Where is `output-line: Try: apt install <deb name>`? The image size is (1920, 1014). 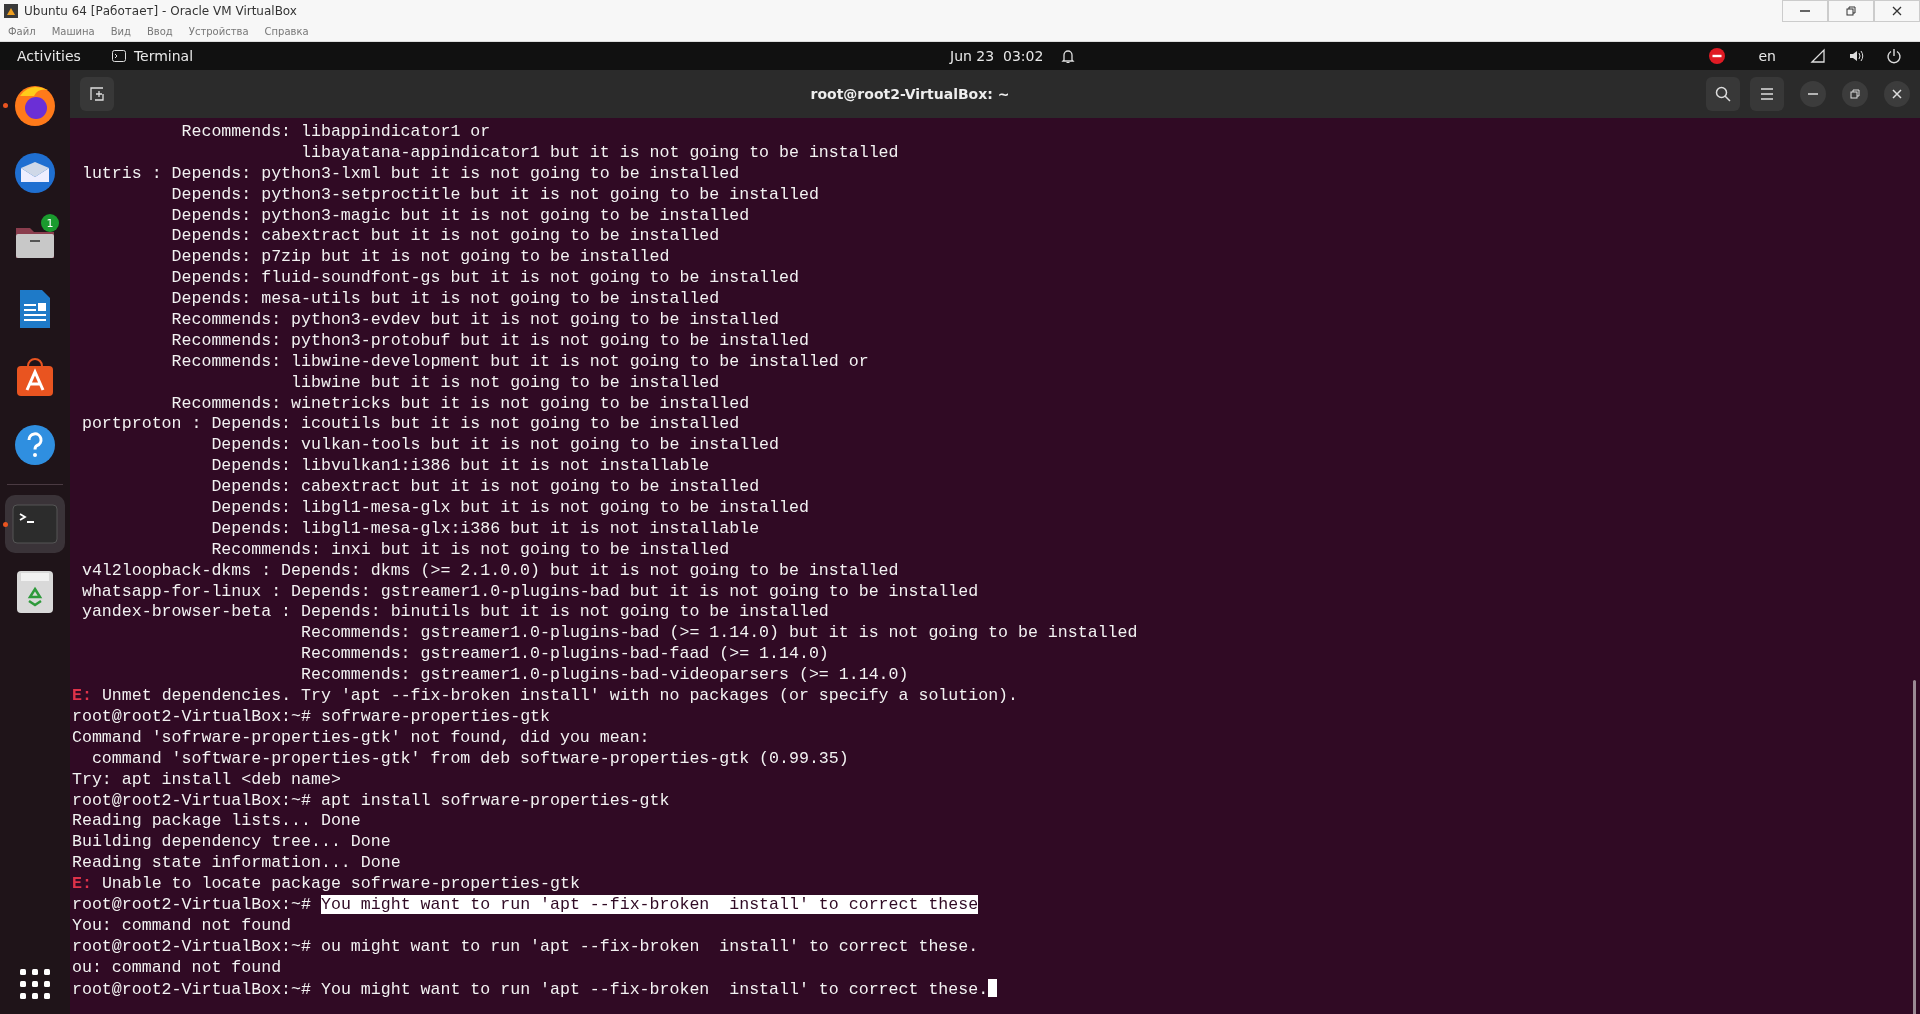 output-line: Try: apt install <deb name> is located at coordinates (206, 779).